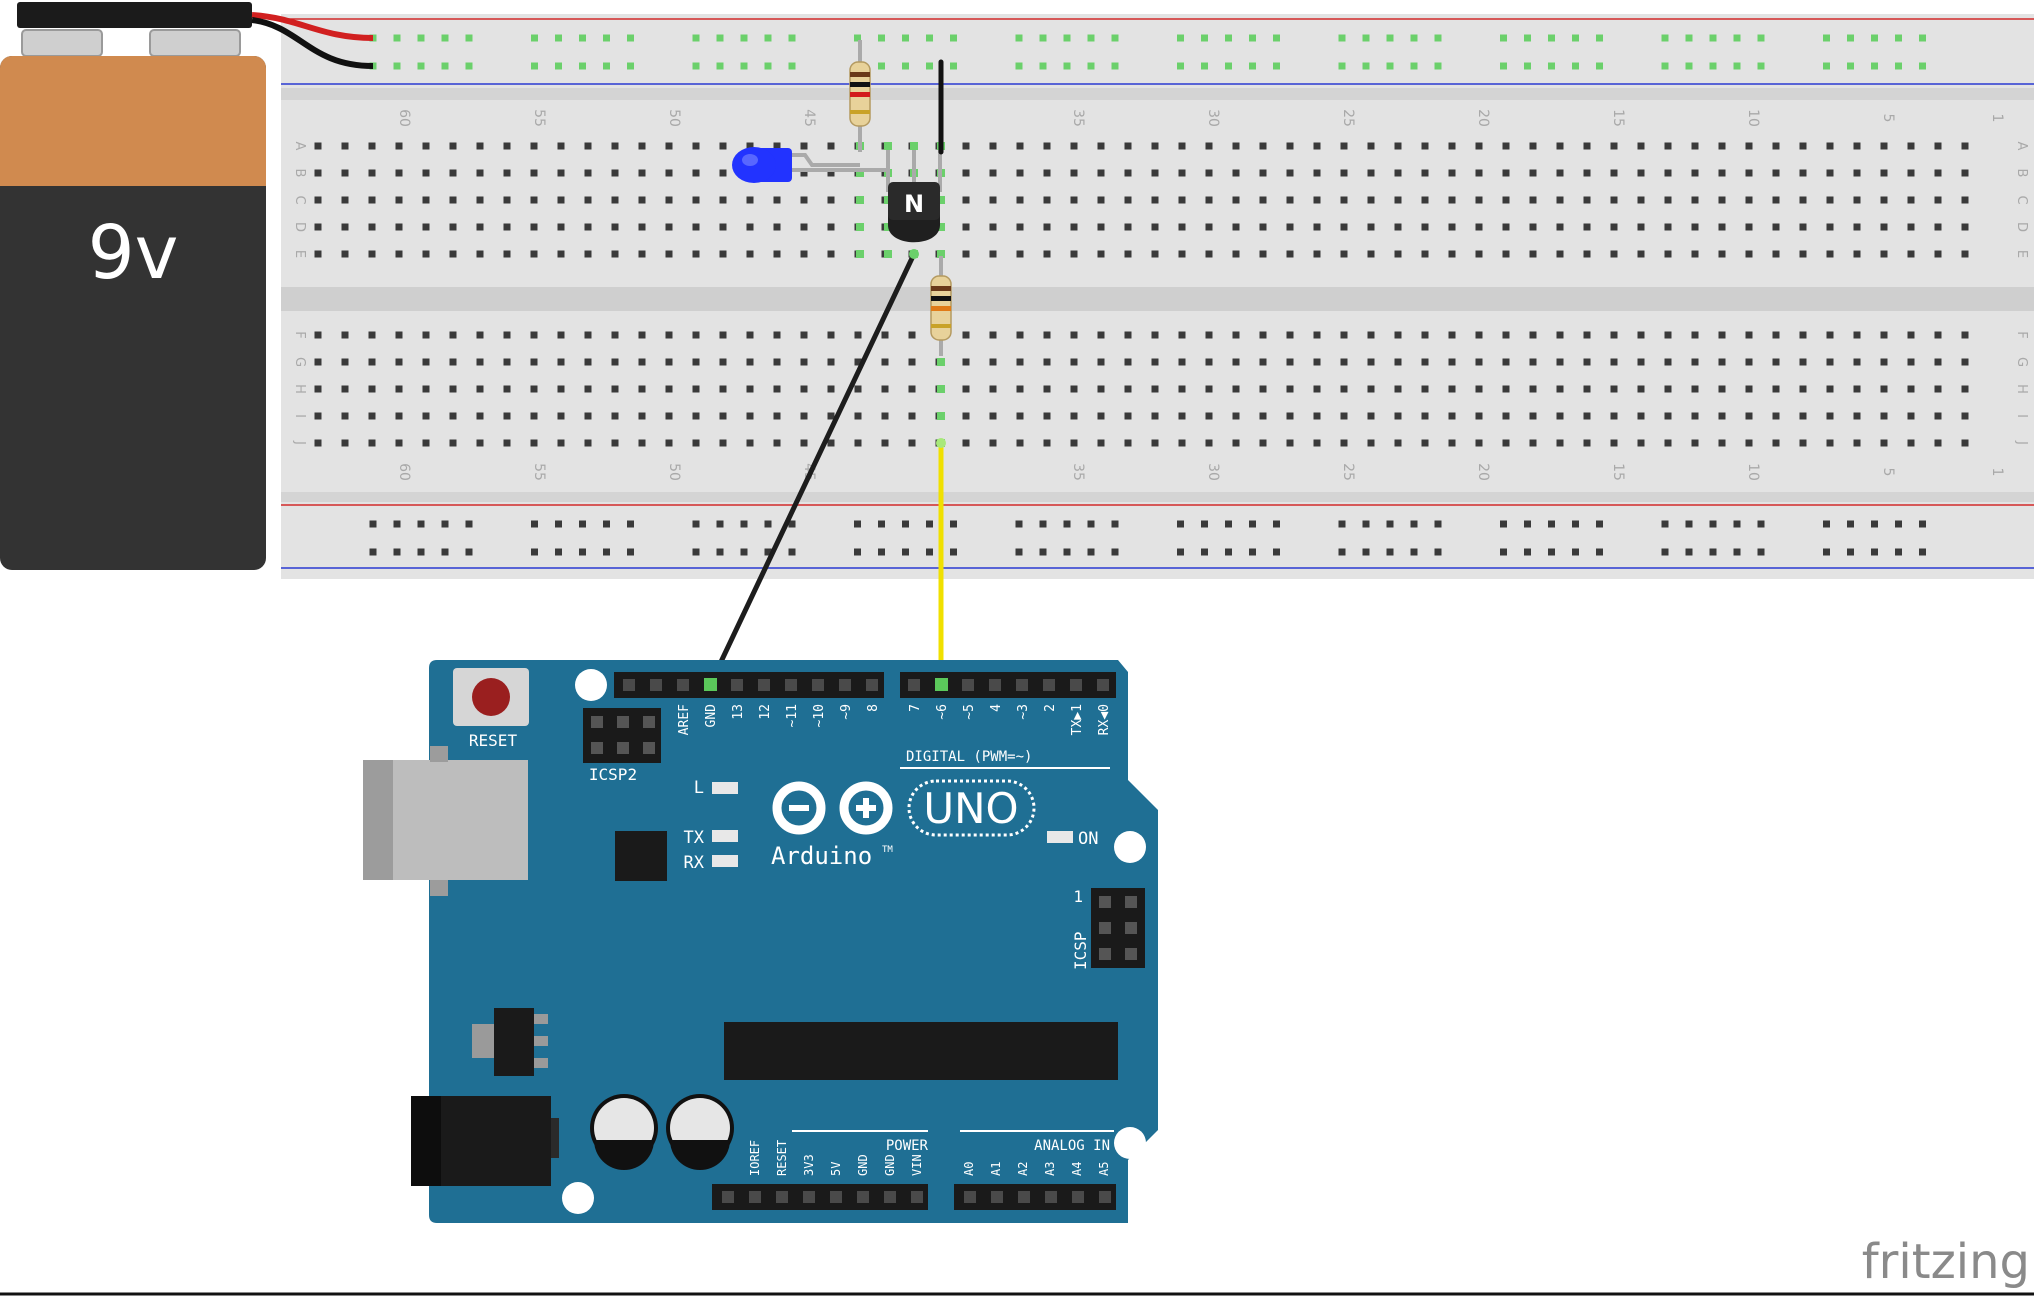 The width and height of the screenshot is (2034, 1296). I want to click on power-jack, so click(485, 1141).